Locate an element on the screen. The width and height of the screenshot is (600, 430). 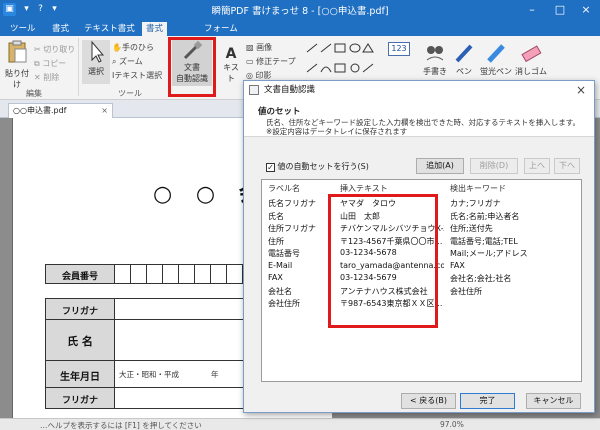
row-label: 会社名 is located at coordinates (280, 291).